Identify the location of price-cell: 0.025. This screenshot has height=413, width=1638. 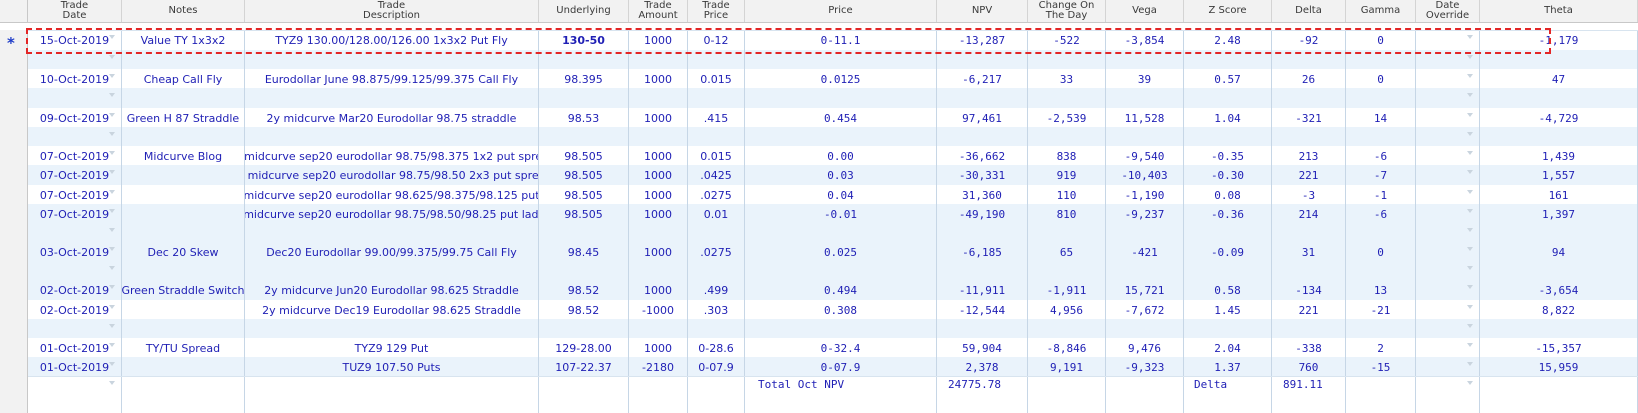
(841, 252).